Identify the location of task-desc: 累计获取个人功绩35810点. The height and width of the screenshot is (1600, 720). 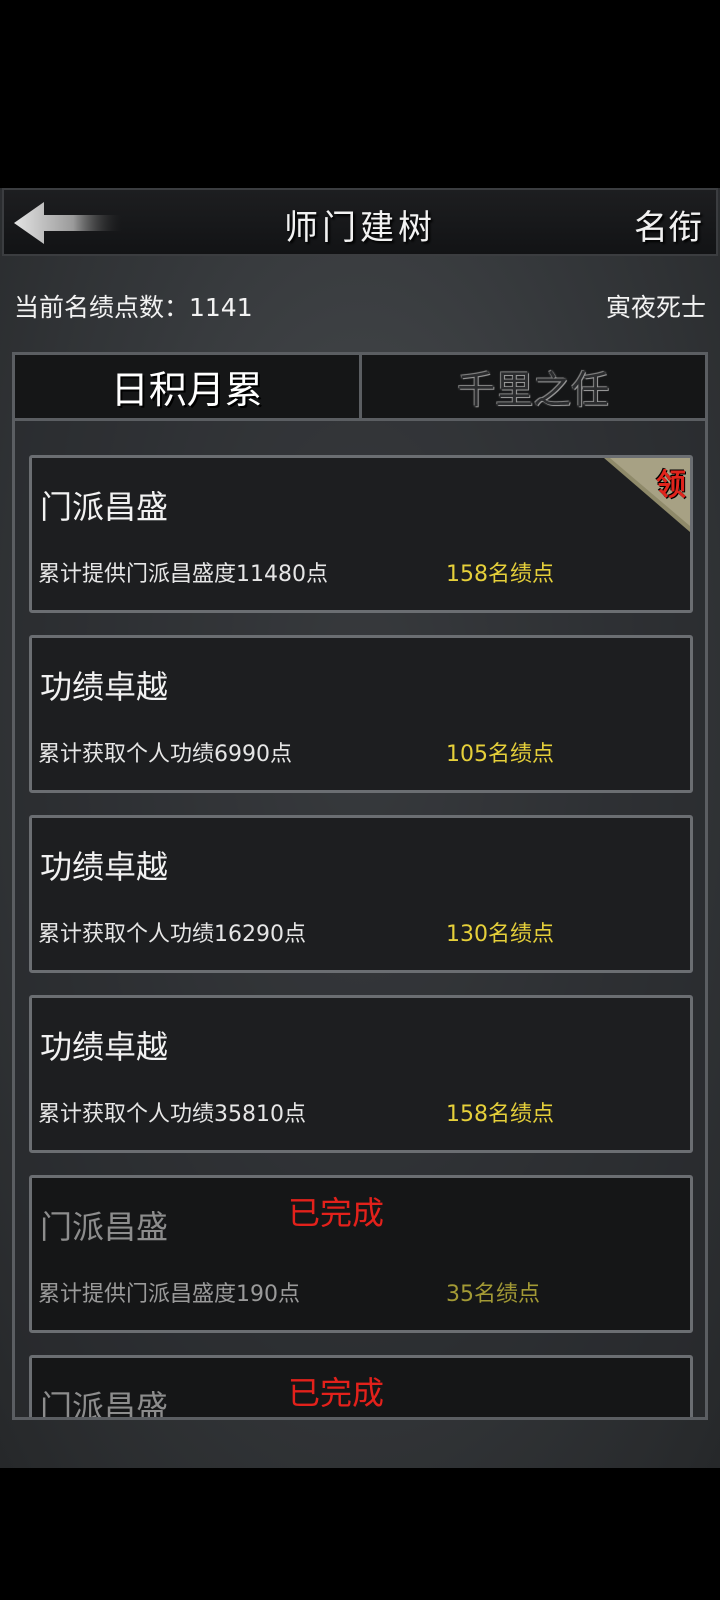
(172, 1114).